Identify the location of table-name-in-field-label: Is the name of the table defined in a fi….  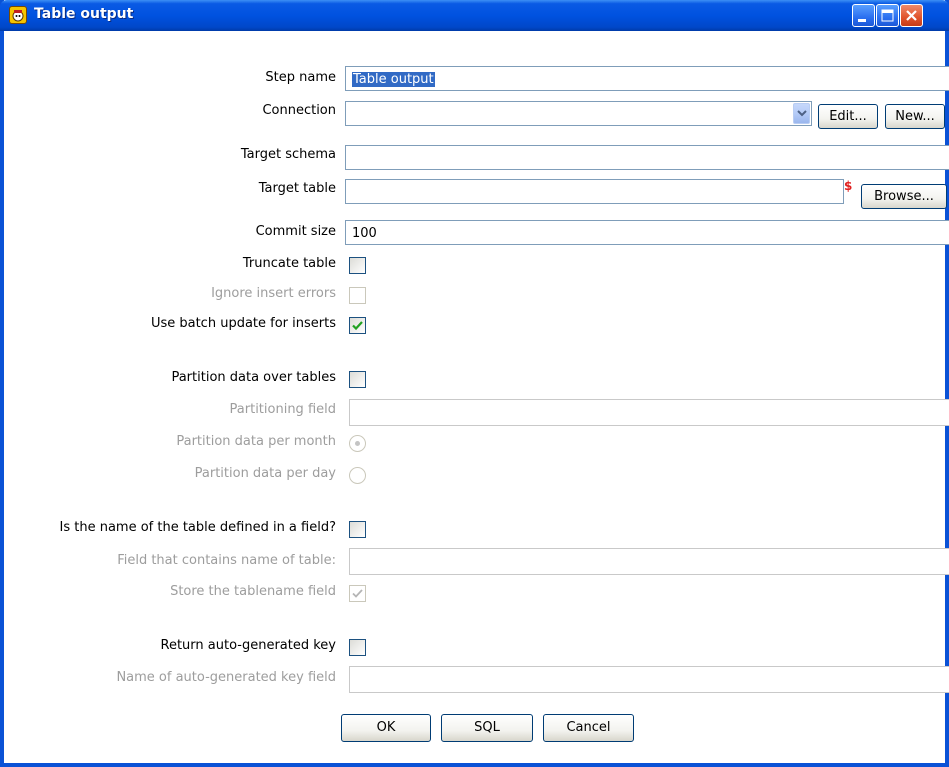
(198, 527).